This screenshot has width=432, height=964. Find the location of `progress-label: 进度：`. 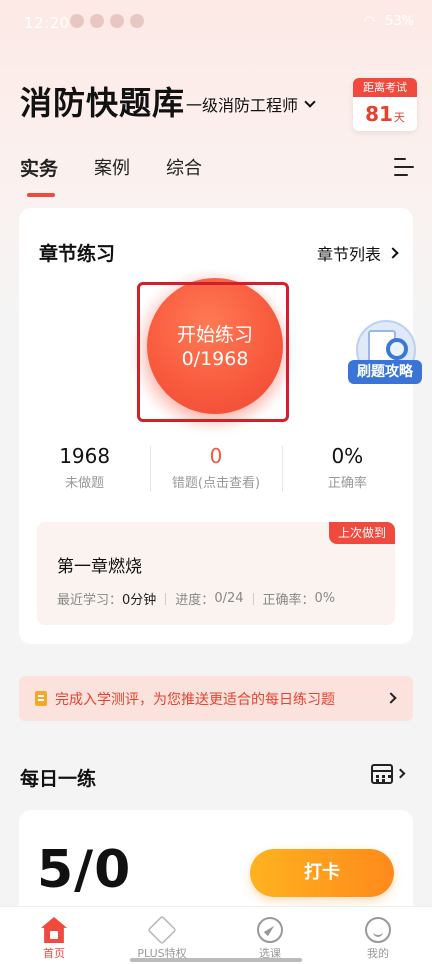

progress-label: 进度： is located at coordinates (195, 600).